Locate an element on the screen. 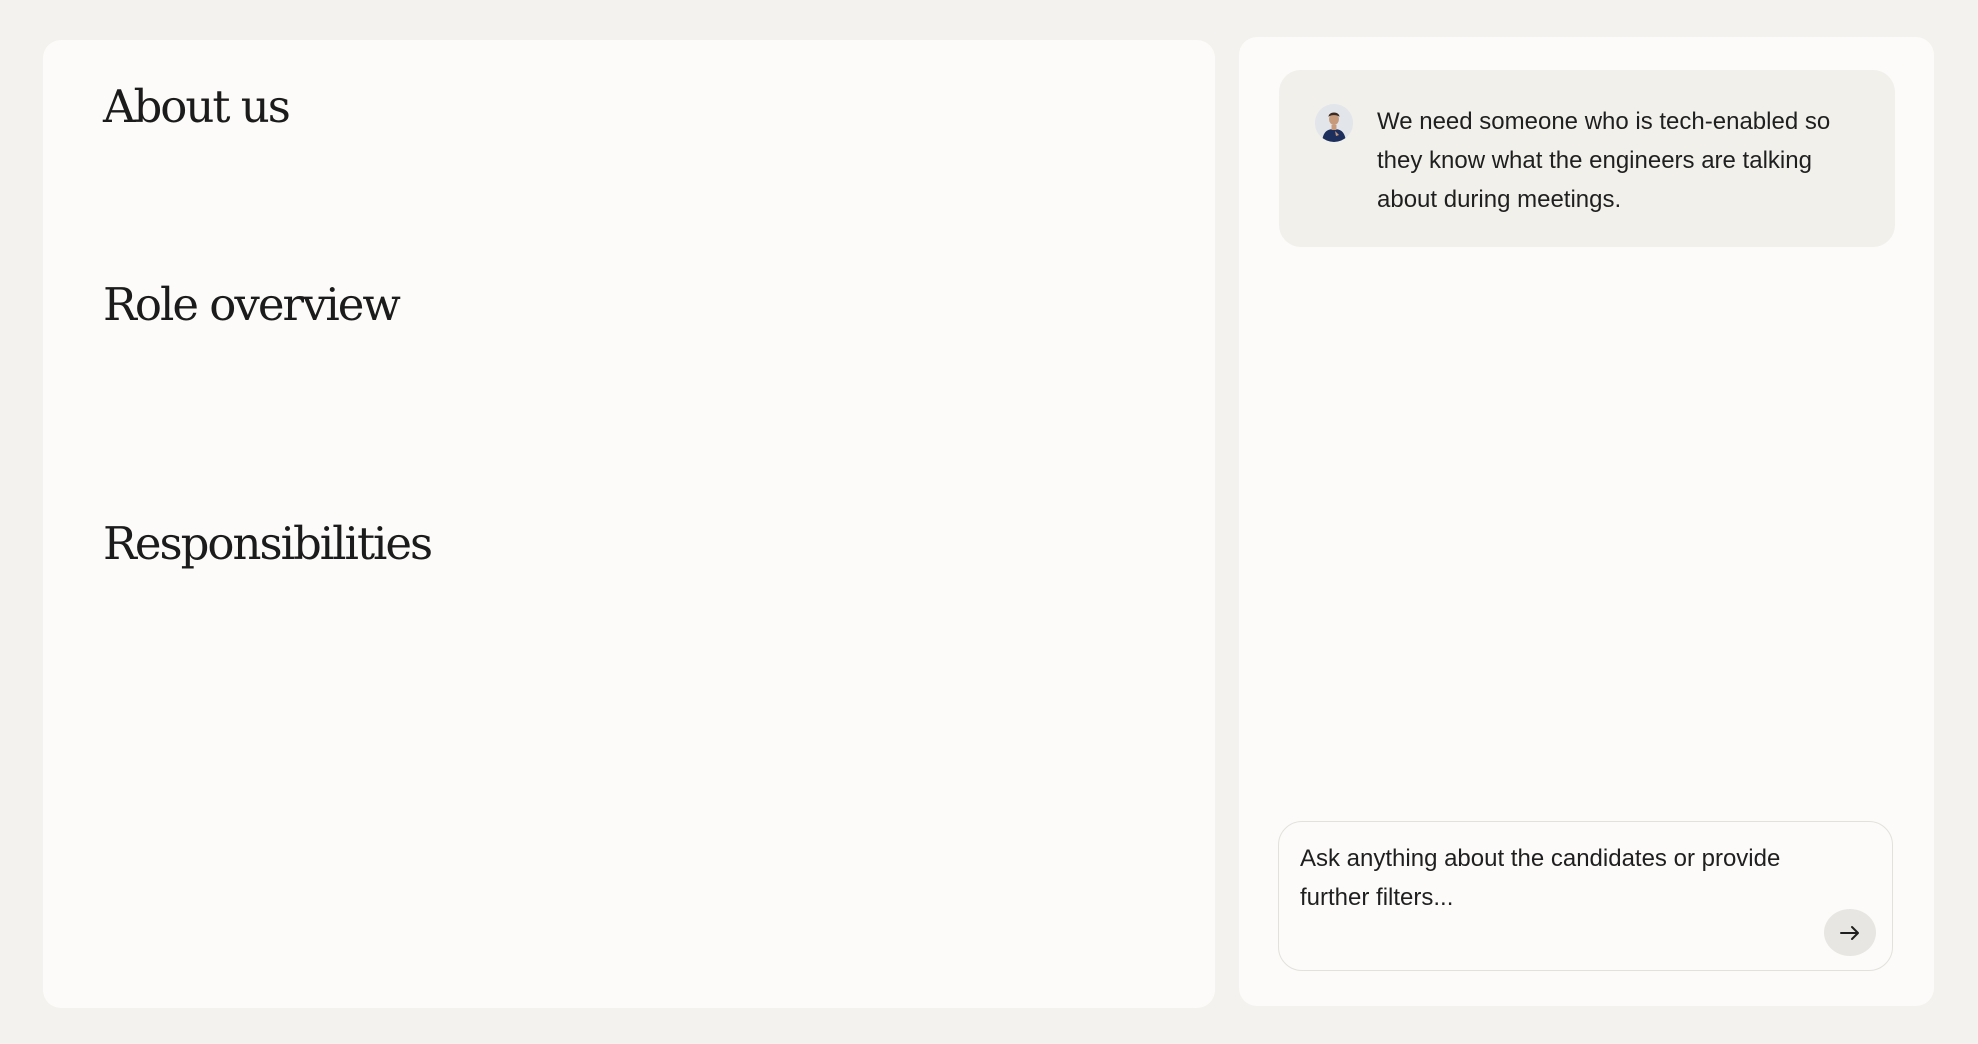  chat-input-container is located at coordinates (1585, 896).